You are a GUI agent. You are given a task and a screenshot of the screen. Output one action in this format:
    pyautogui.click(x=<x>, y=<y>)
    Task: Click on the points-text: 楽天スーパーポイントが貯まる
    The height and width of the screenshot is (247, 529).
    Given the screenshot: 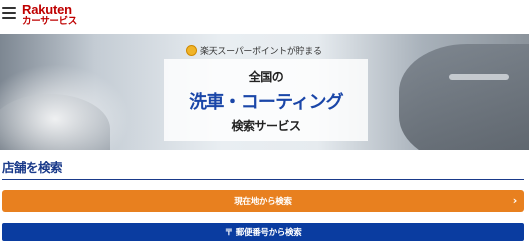 What is the action you would take?
    pyautogui.click(x=261, y=51)
    